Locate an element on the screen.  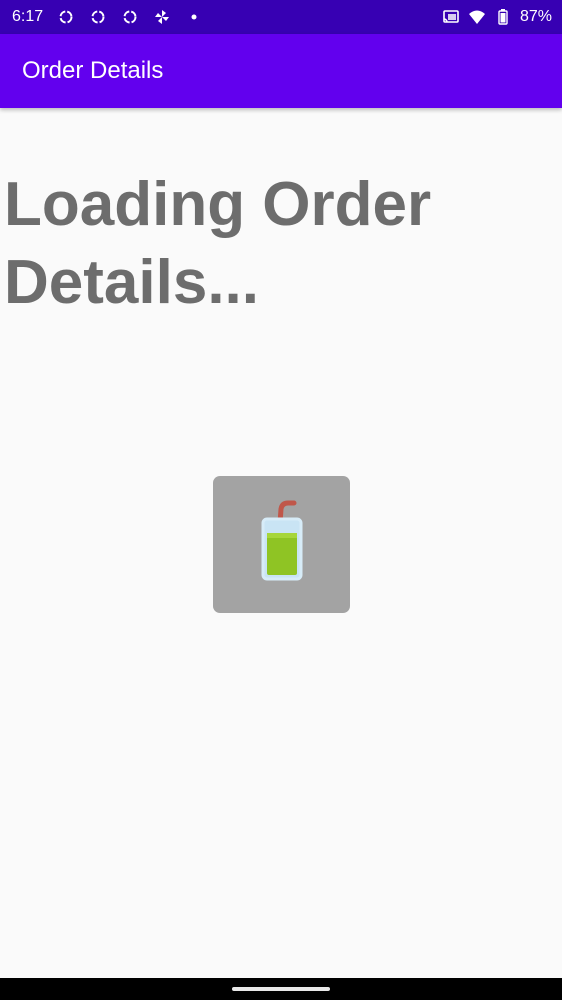
page-title: Order Details is located at coordinates (93, 70).